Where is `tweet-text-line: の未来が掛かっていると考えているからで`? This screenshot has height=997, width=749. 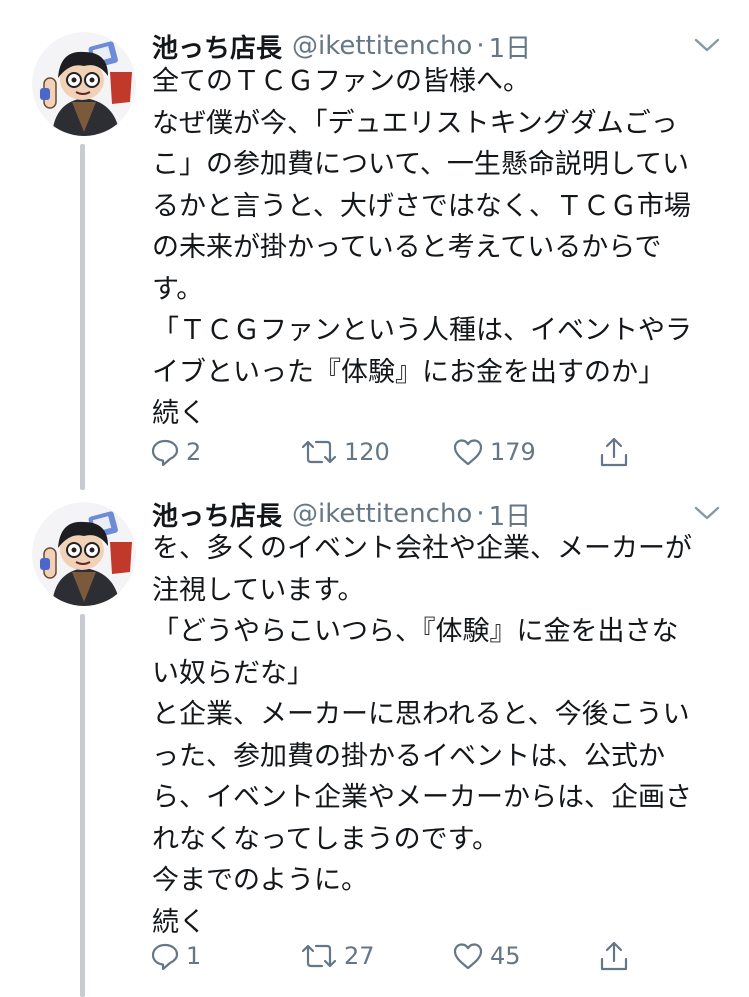 tweet-text-line: の未来が掛かっていると考えているからで is located at coordinates (407, 247).